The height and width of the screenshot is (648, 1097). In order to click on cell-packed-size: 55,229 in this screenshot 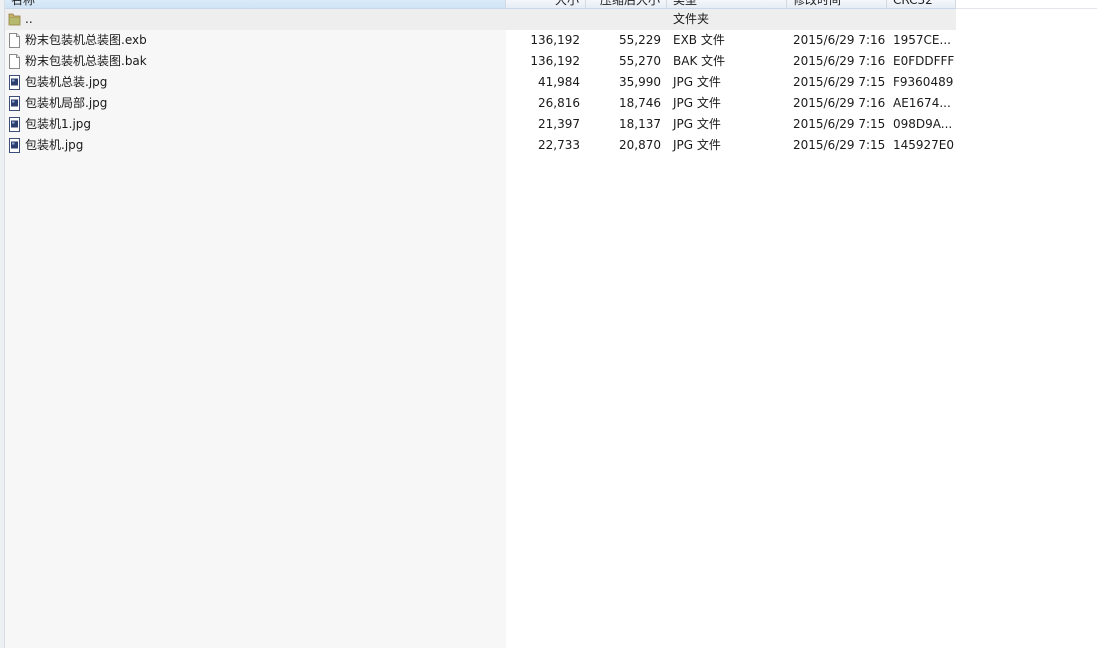, I will do `click(640, 40)`.